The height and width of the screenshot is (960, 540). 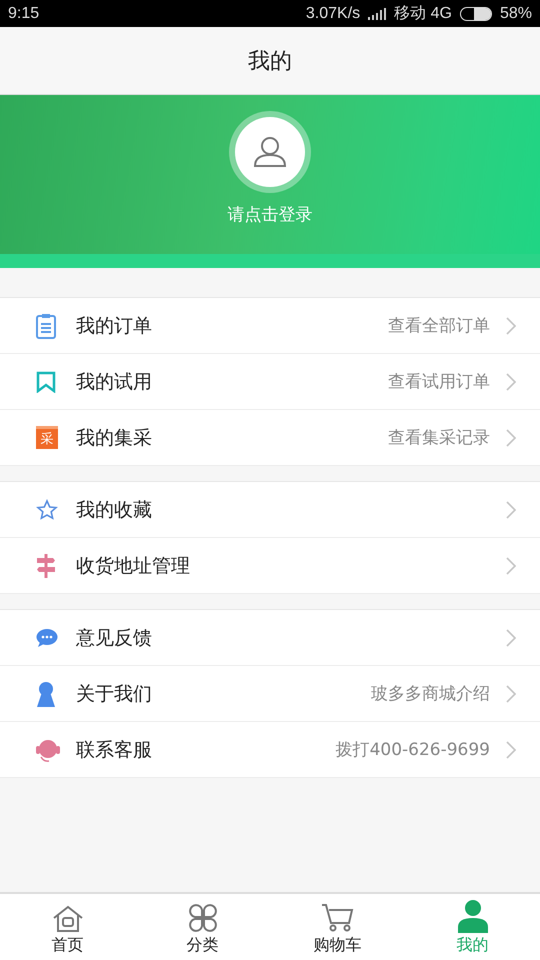 What do you see at coordinates (114, 750) in the screenshot?
I see `menu-label: 联系客服` at bounding box center [114, 750].